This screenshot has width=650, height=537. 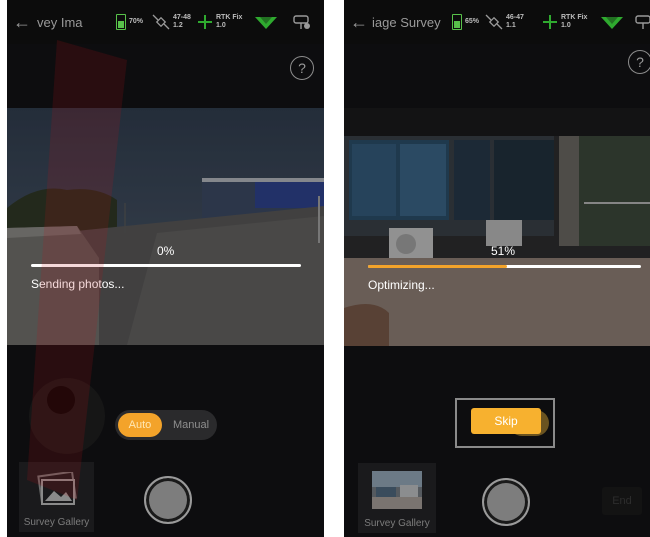 What do you see at coordinates (472, 21) in the screenshot?
I see `battery-level: 65%` at bounding box center [472, 21].